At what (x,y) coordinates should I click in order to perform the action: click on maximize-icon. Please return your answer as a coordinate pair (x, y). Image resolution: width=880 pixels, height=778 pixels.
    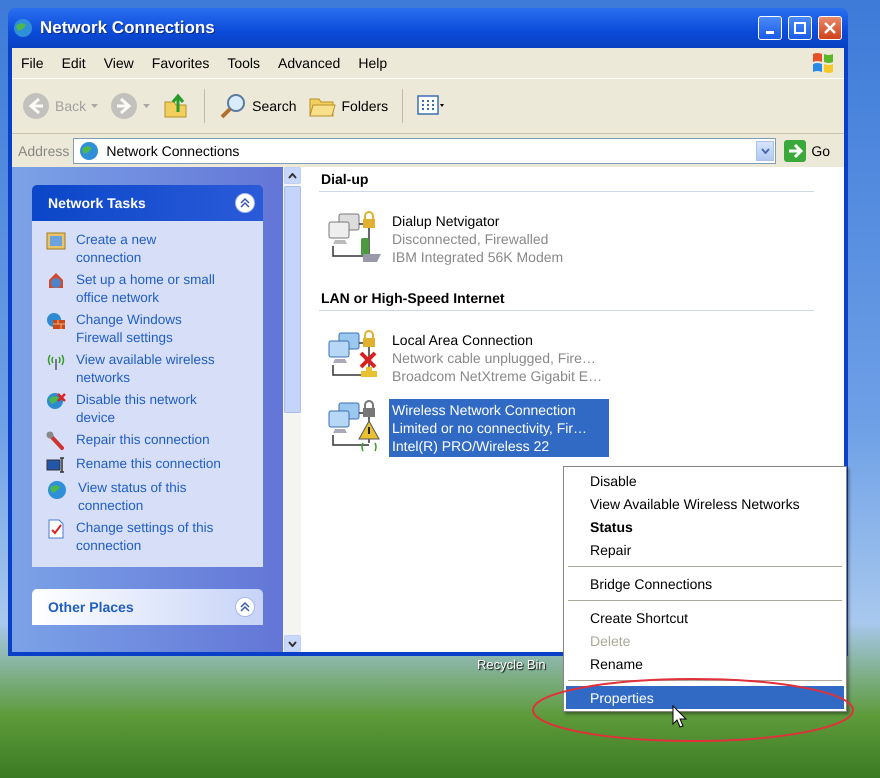
    Looking at the image, I should click on (800, 28).